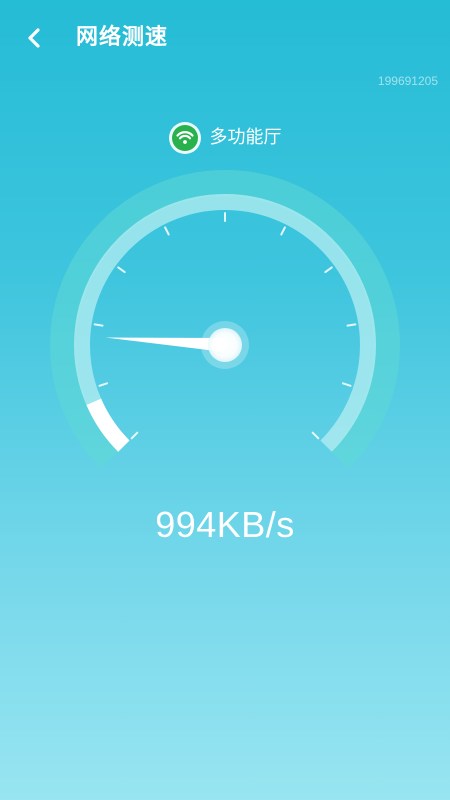  What do you see at coordinates (407, 81) in the screenshot?
I see `device-id-label: 199691205` at bounding box center [407, 81].